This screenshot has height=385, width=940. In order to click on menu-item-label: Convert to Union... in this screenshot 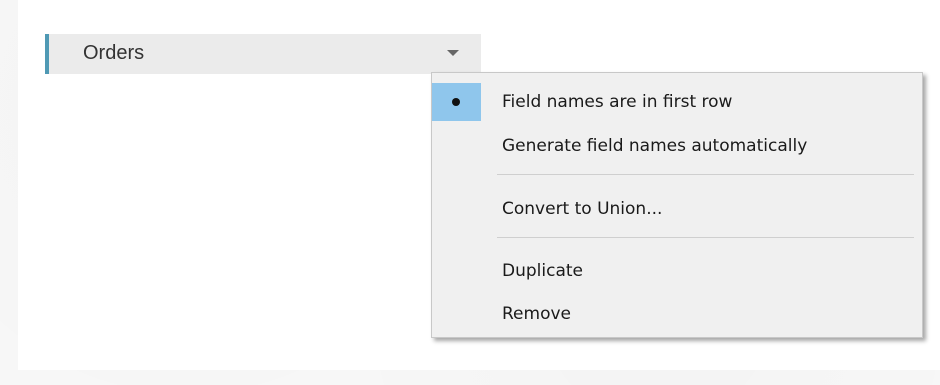, I will do `click(582, 209)`.